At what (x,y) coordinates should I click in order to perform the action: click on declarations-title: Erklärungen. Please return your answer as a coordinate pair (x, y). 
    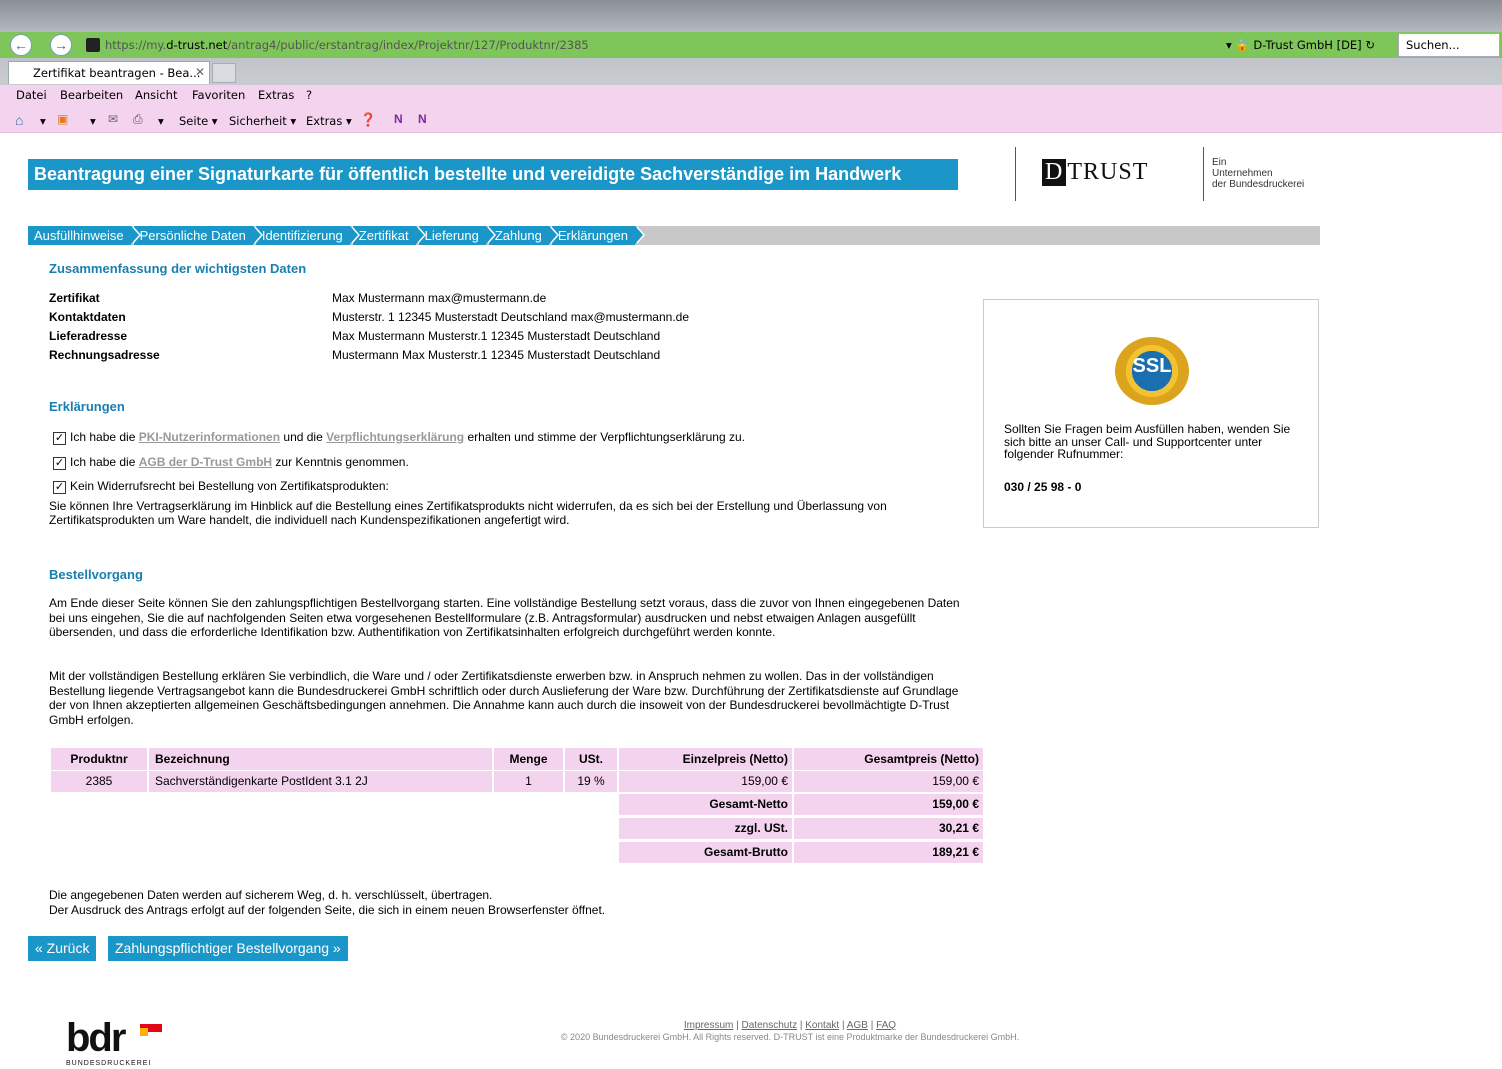
    Looking at the image, I should click on (87, 406).